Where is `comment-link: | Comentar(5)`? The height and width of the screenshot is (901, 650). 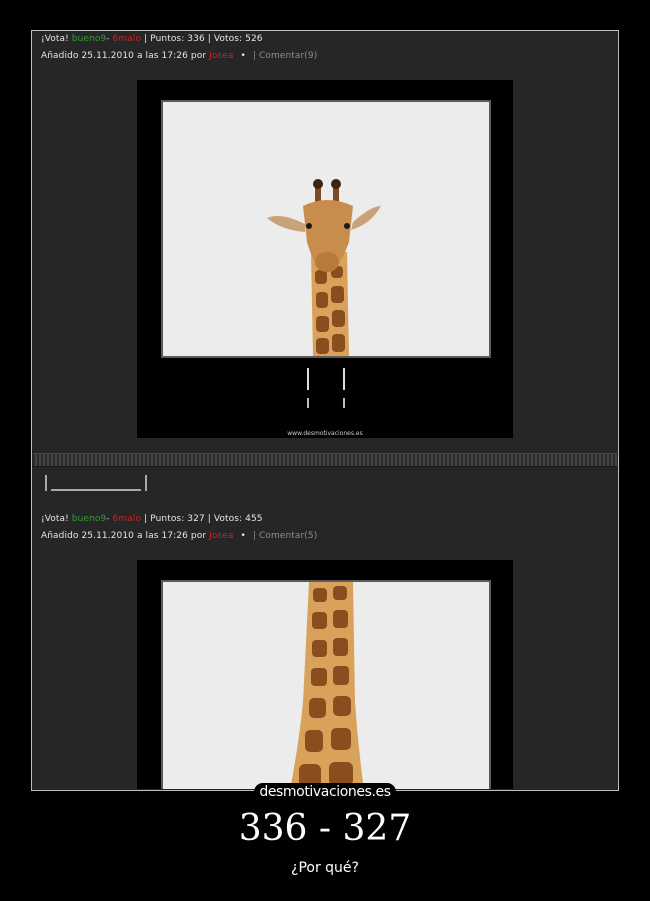 comment-link: | Comentar(5) is located at coordinates (285, 536).